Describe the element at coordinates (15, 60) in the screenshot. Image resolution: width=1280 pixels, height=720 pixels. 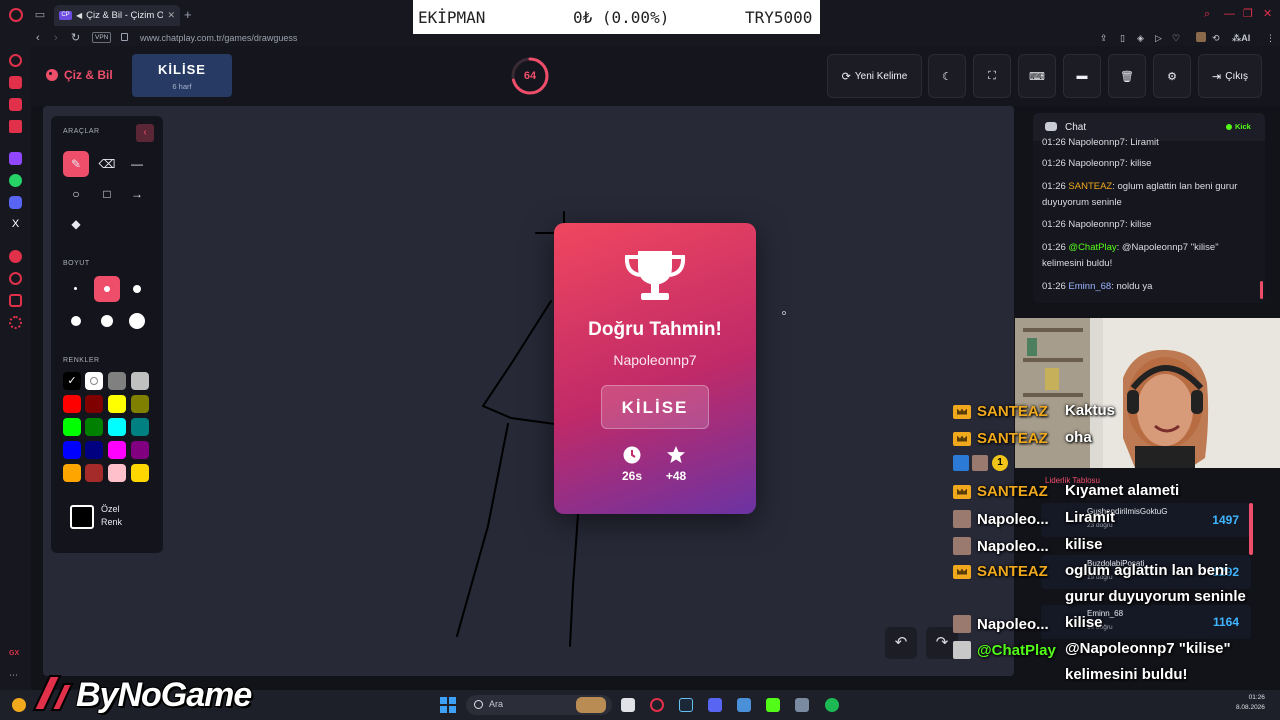
I see `history-icon` at that location.